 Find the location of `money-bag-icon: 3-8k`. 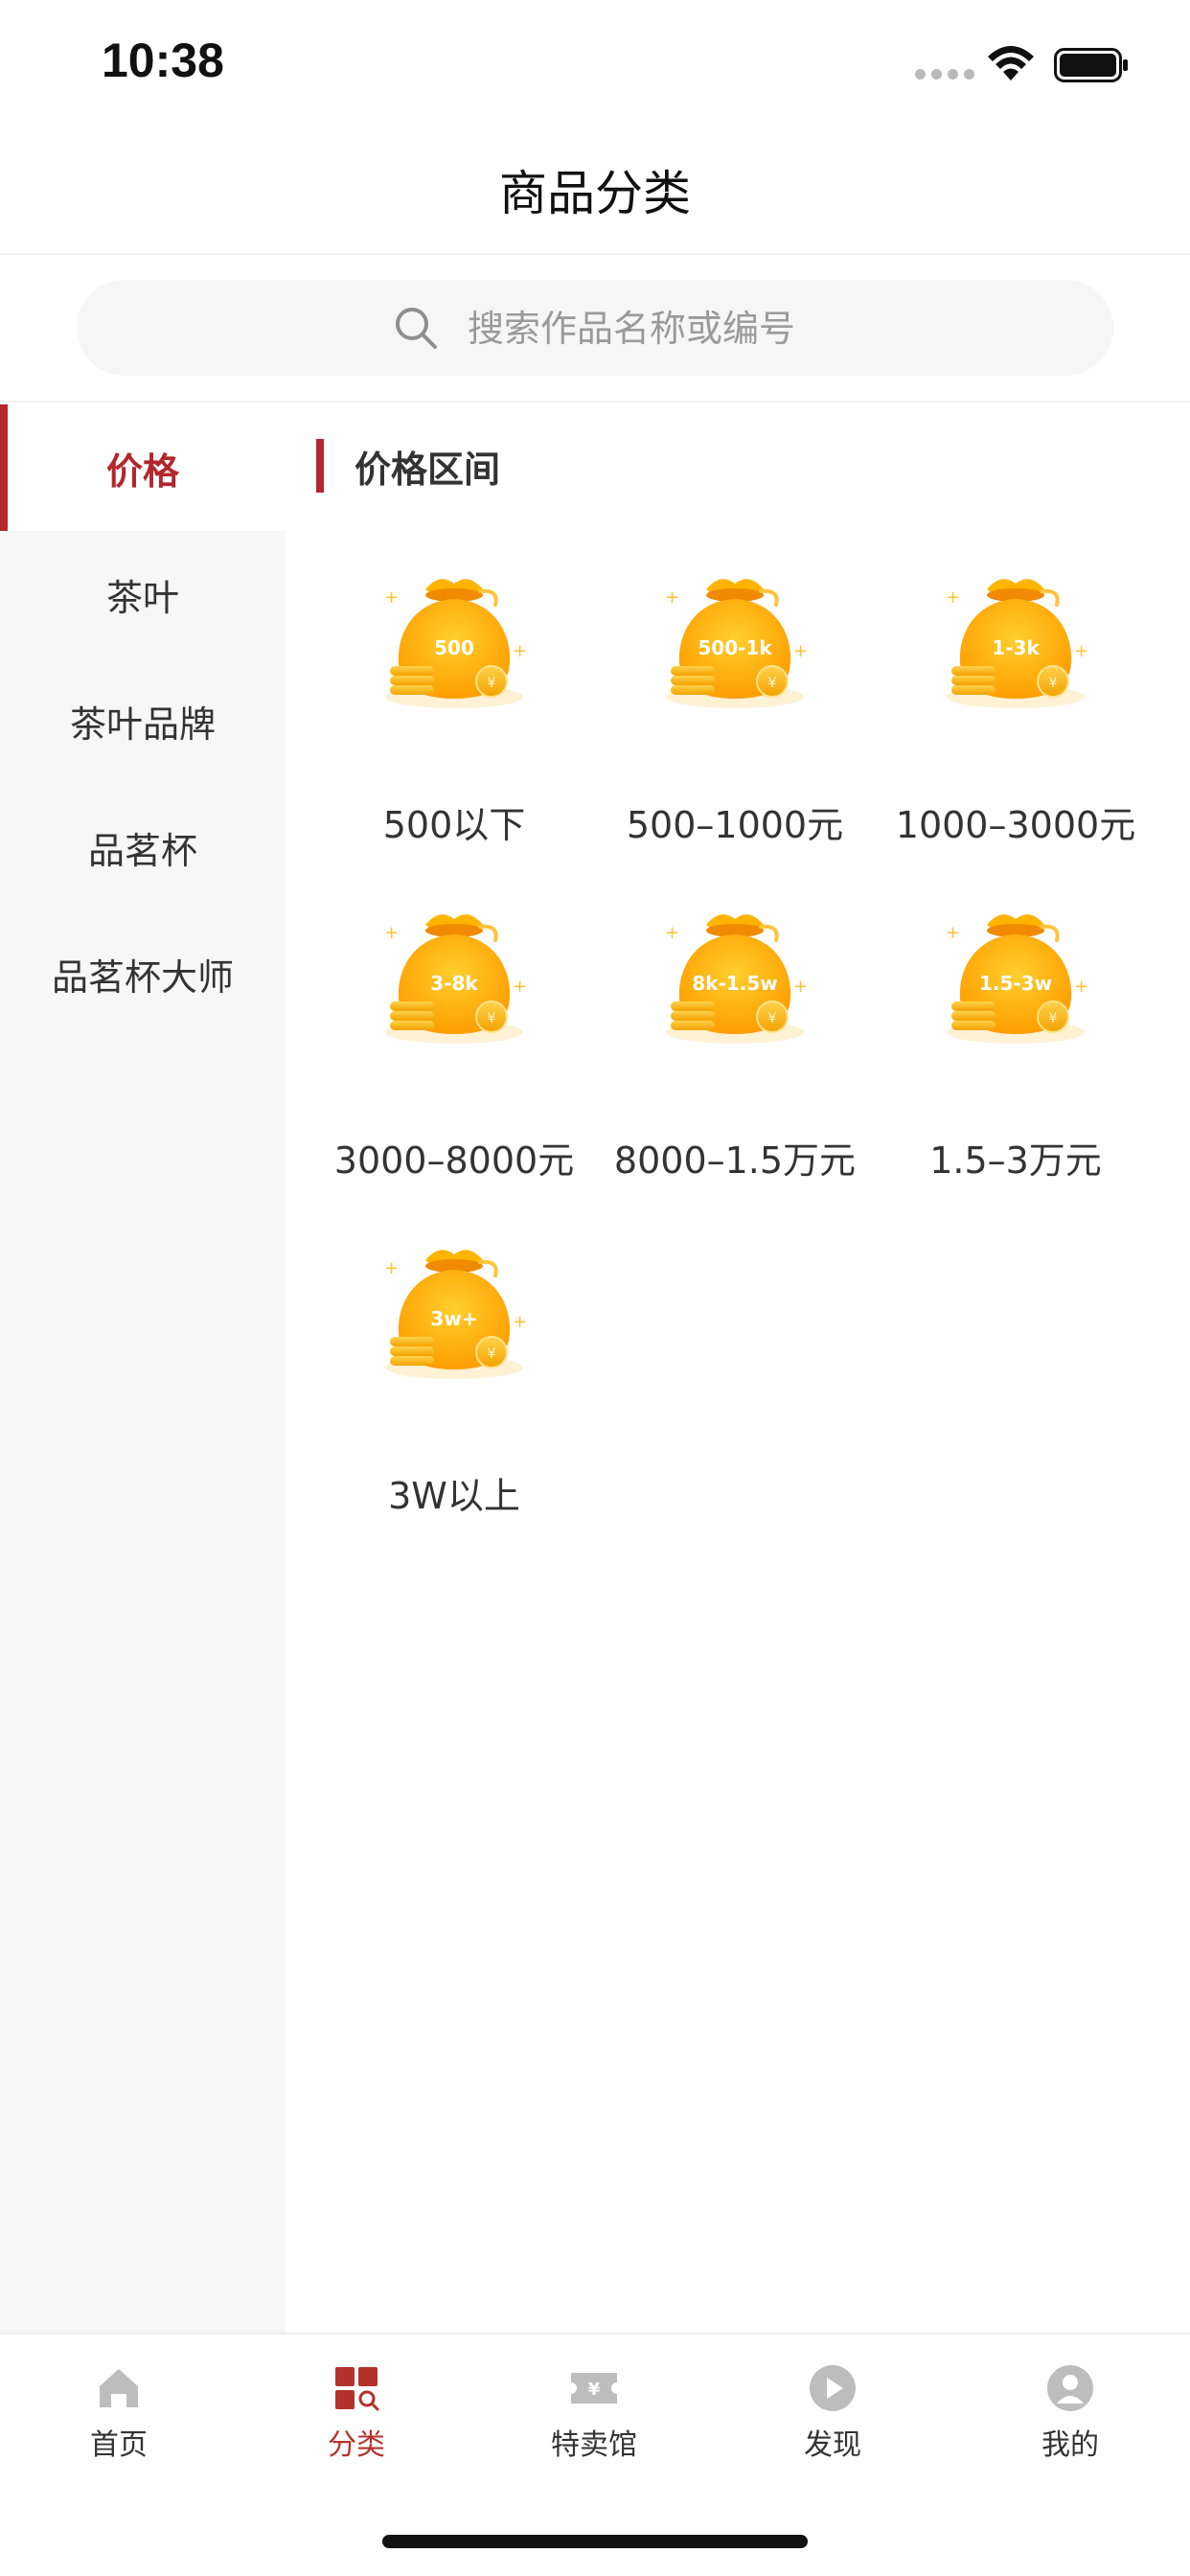

money-bag-icon: 3-8k is located at coordinates (456, 979).